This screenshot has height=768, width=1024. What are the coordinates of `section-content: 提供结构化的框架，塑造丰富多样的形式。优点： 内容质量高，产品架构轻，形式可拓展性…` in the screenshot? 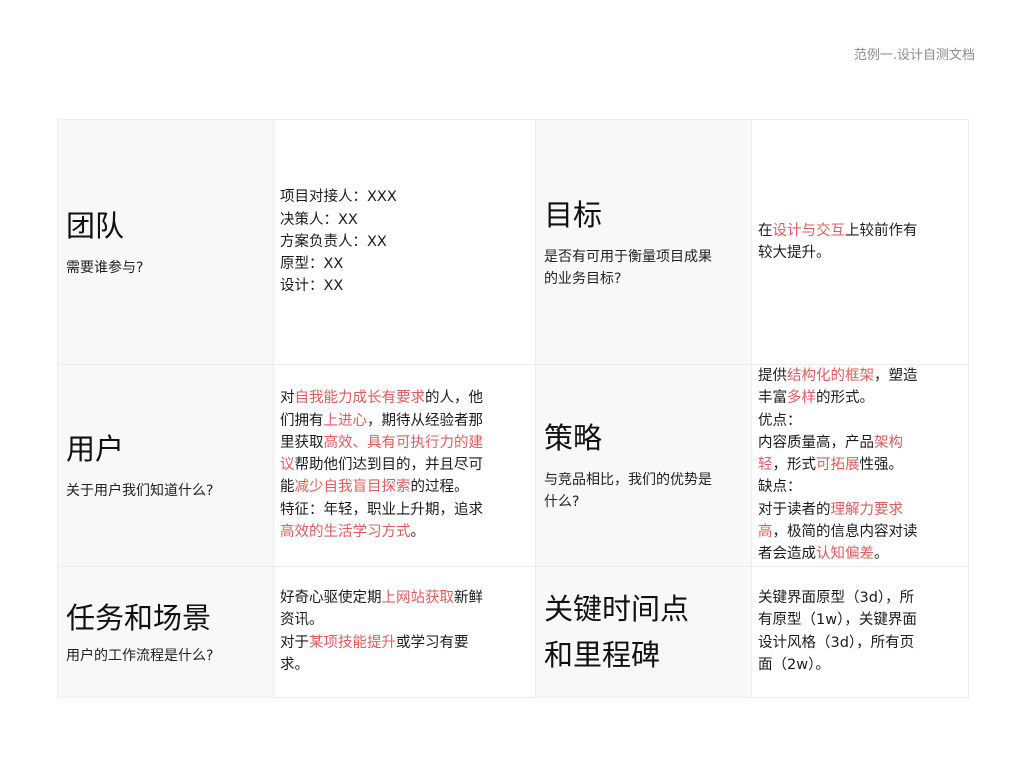 It's located at (842, 465).